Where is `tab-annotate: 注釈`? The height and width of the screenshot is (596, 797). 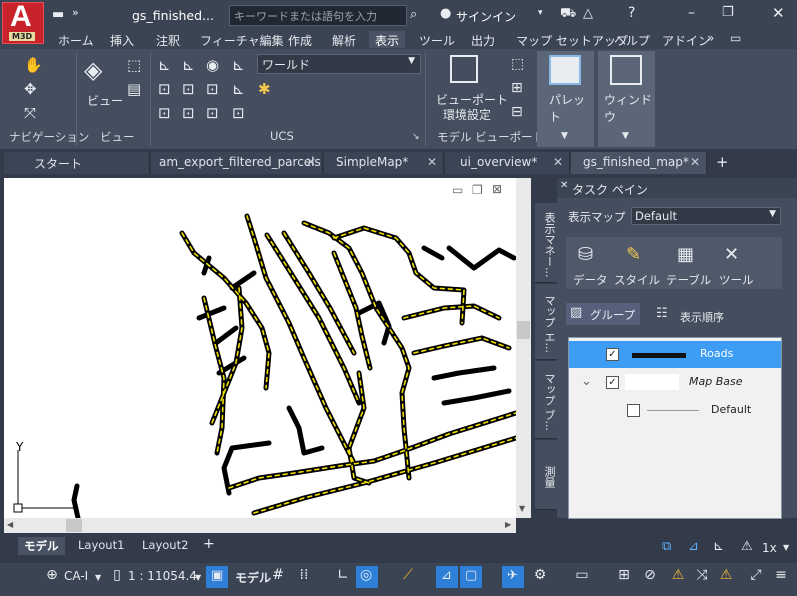
tab-annotate: 注釈 is located at coordinates (168, 39).